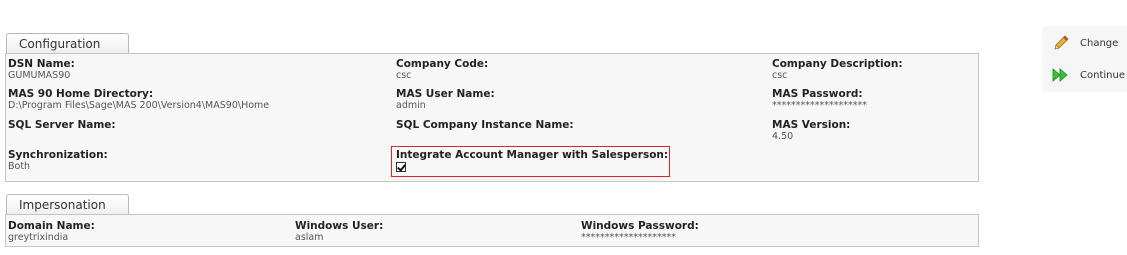 This screenshot has width=1127, height=255. I want to click on windows-user-label: Windows User:, so click(339, 226).